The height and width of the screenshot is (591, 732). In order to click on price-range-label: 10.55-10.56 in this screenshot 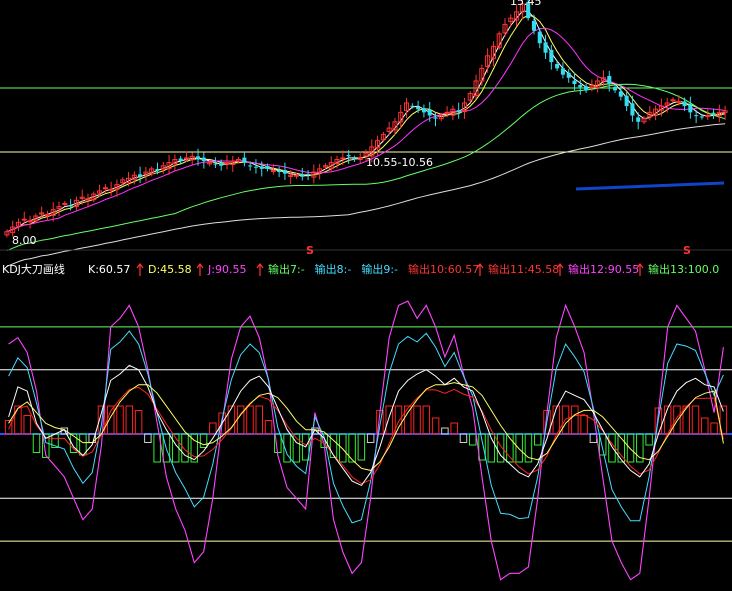, I will do `click(399, 162)`.